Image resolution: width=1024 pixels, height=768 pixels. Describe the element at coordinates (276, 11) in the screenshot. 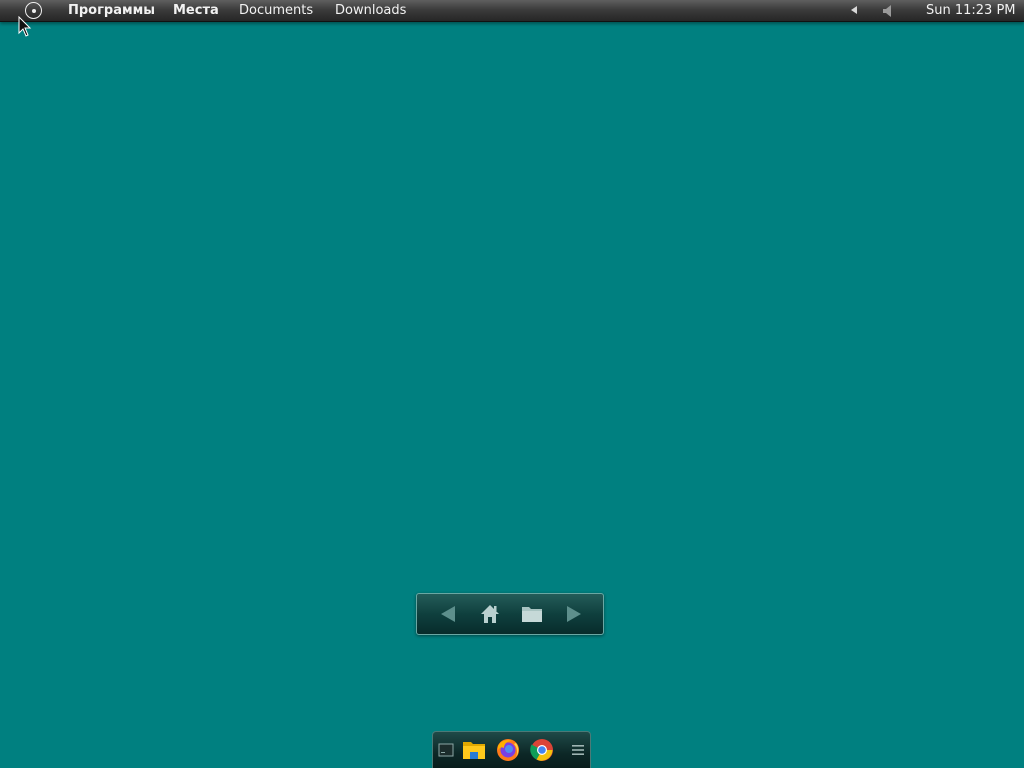

I see `menu-documents: Documents` at that location.